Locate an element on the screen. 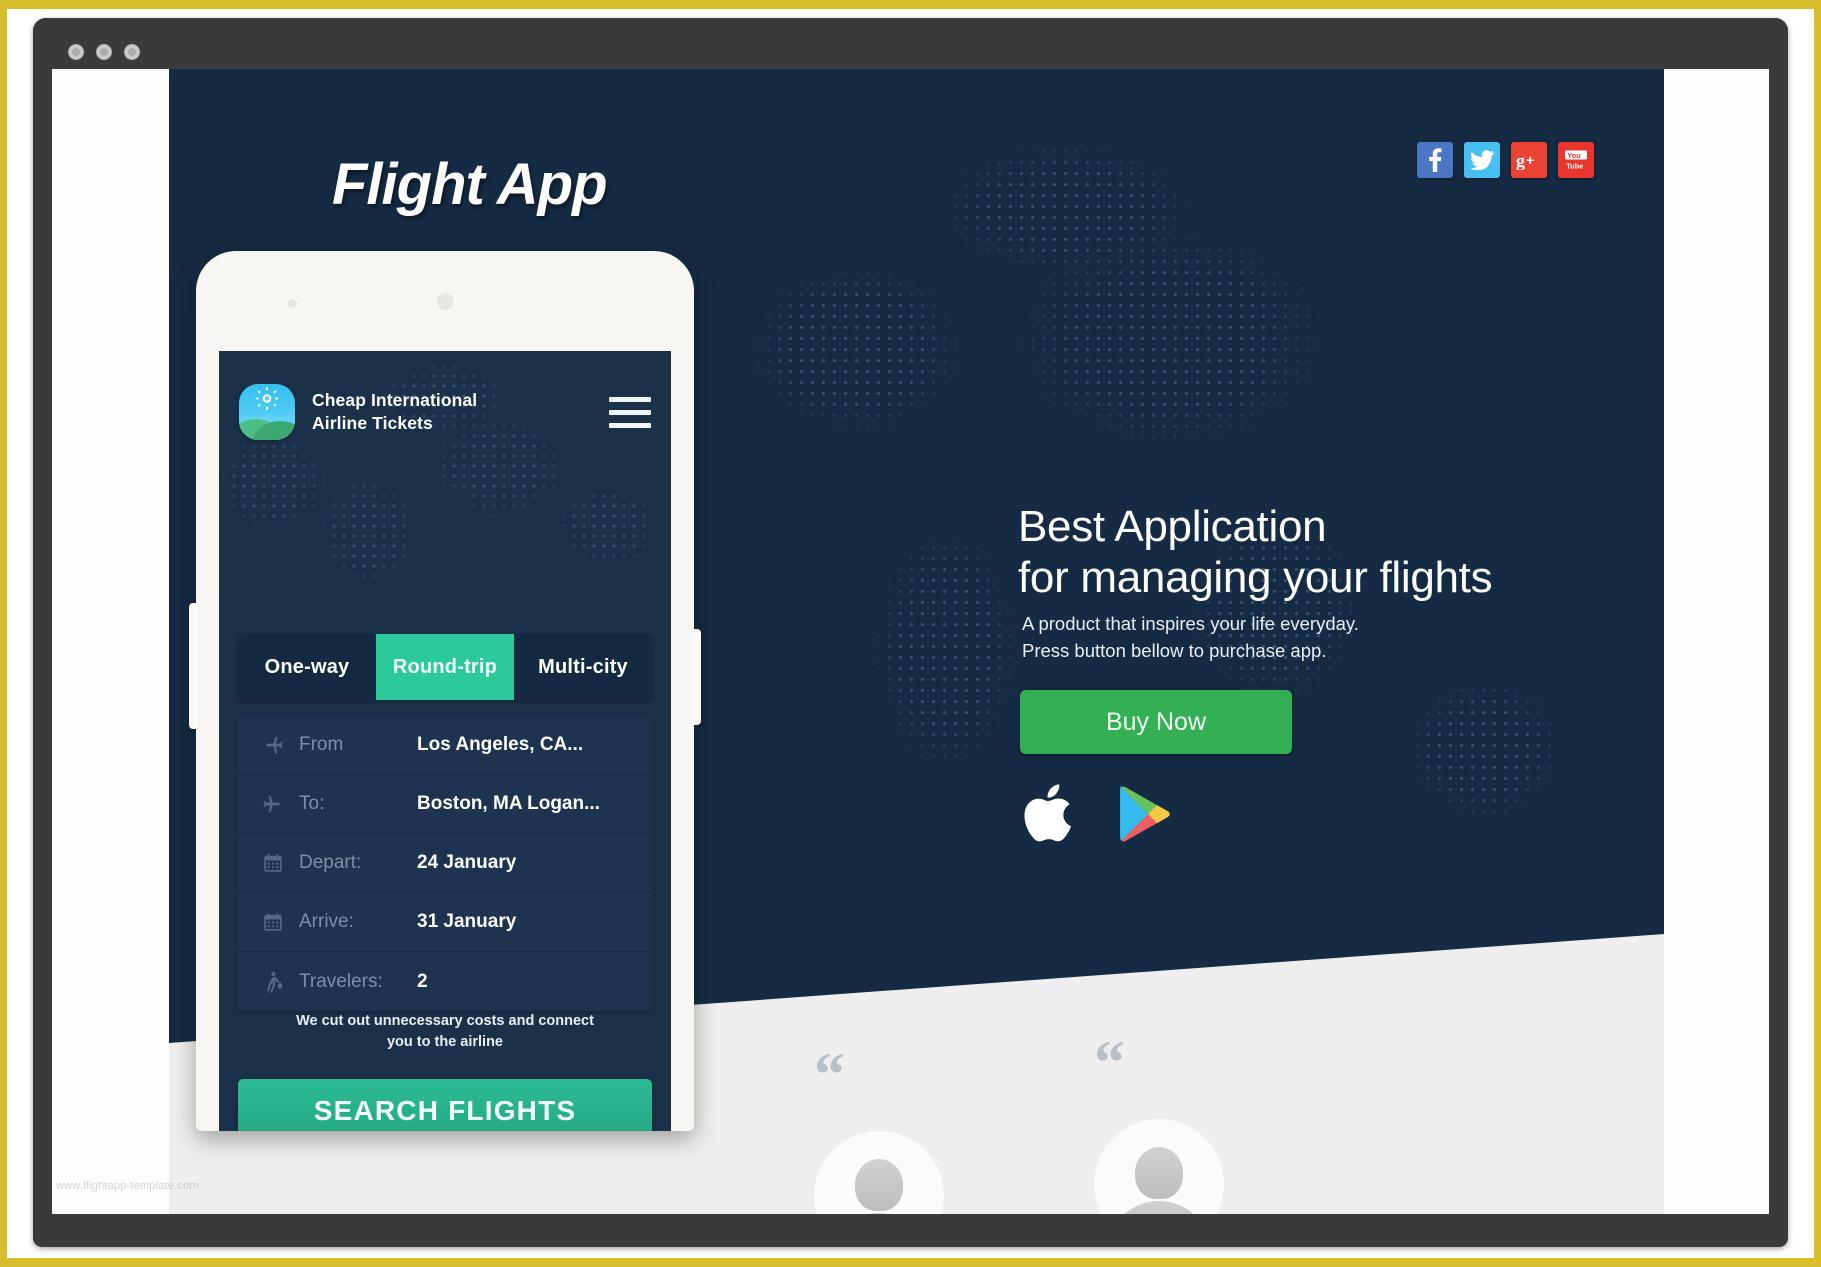  svg-text: You is located at coordinates (1574, 155).